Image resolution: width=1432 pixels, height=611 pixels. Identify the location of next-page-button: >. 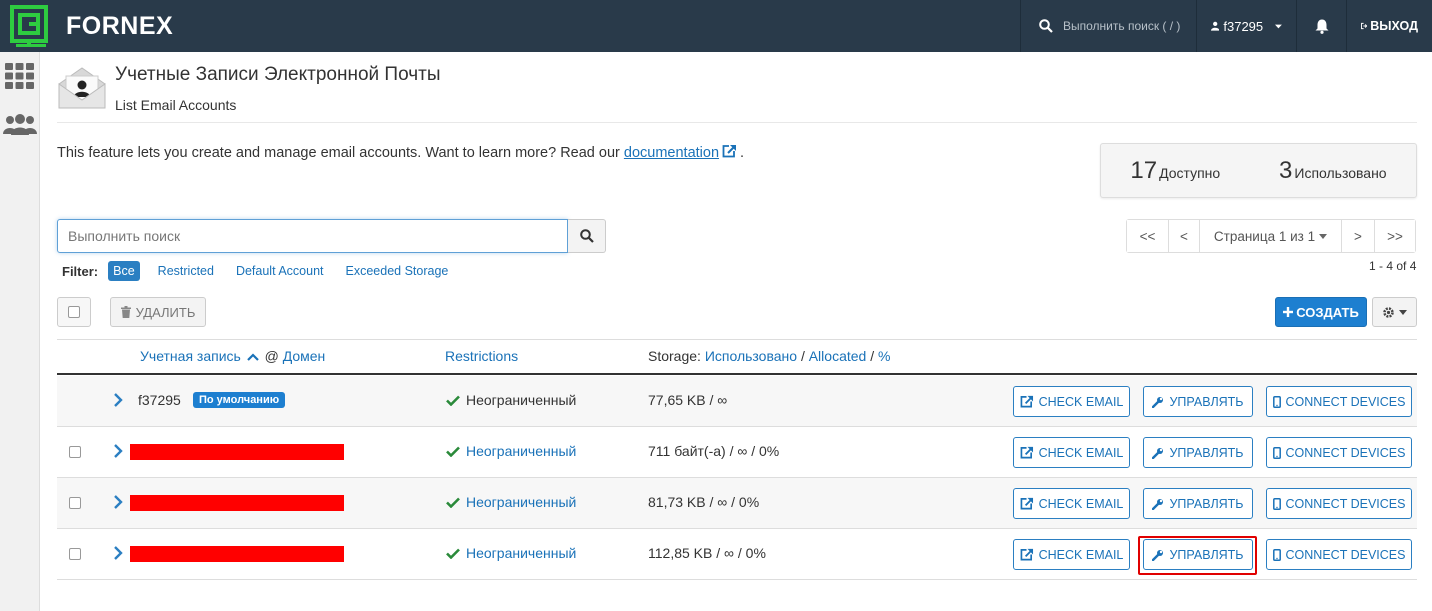
(1358, 236).